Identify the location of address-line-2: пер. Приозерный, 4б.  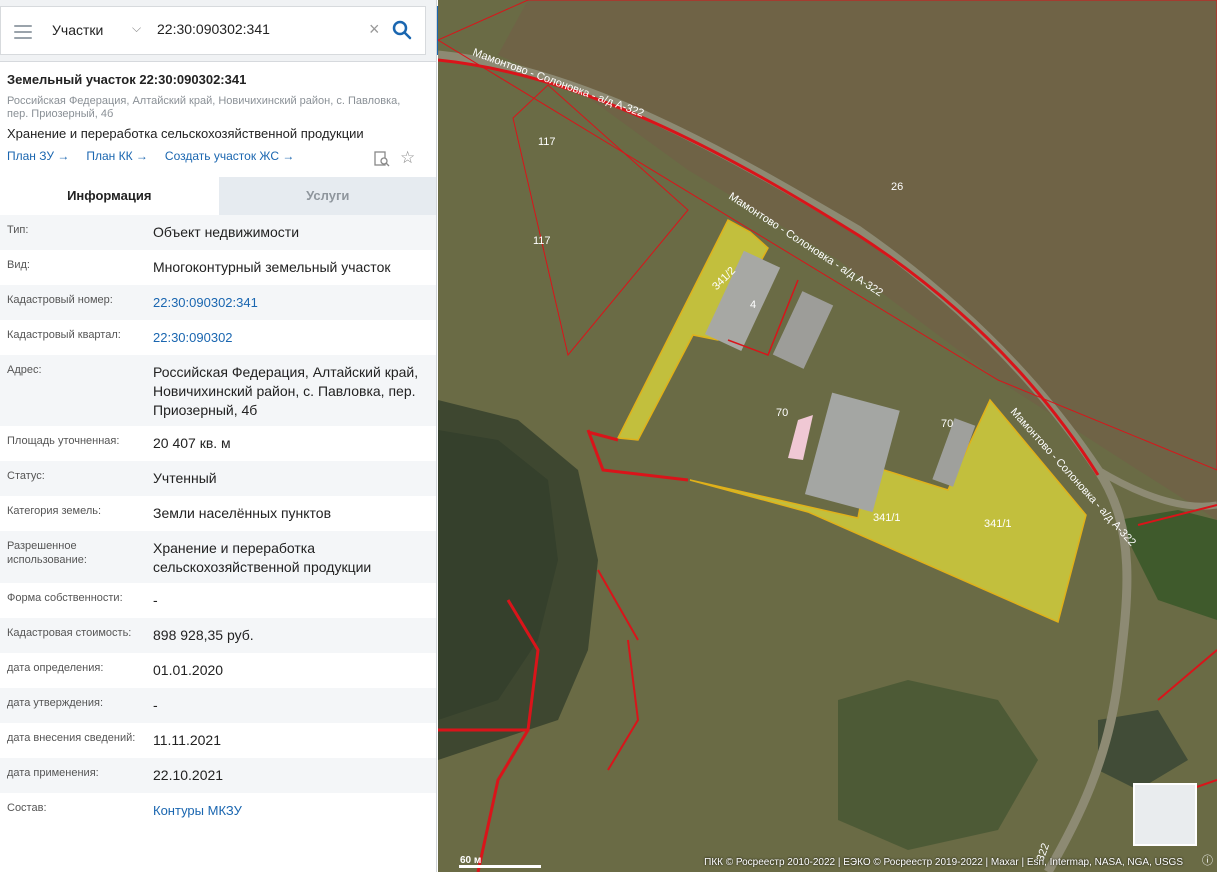
(60, 114).